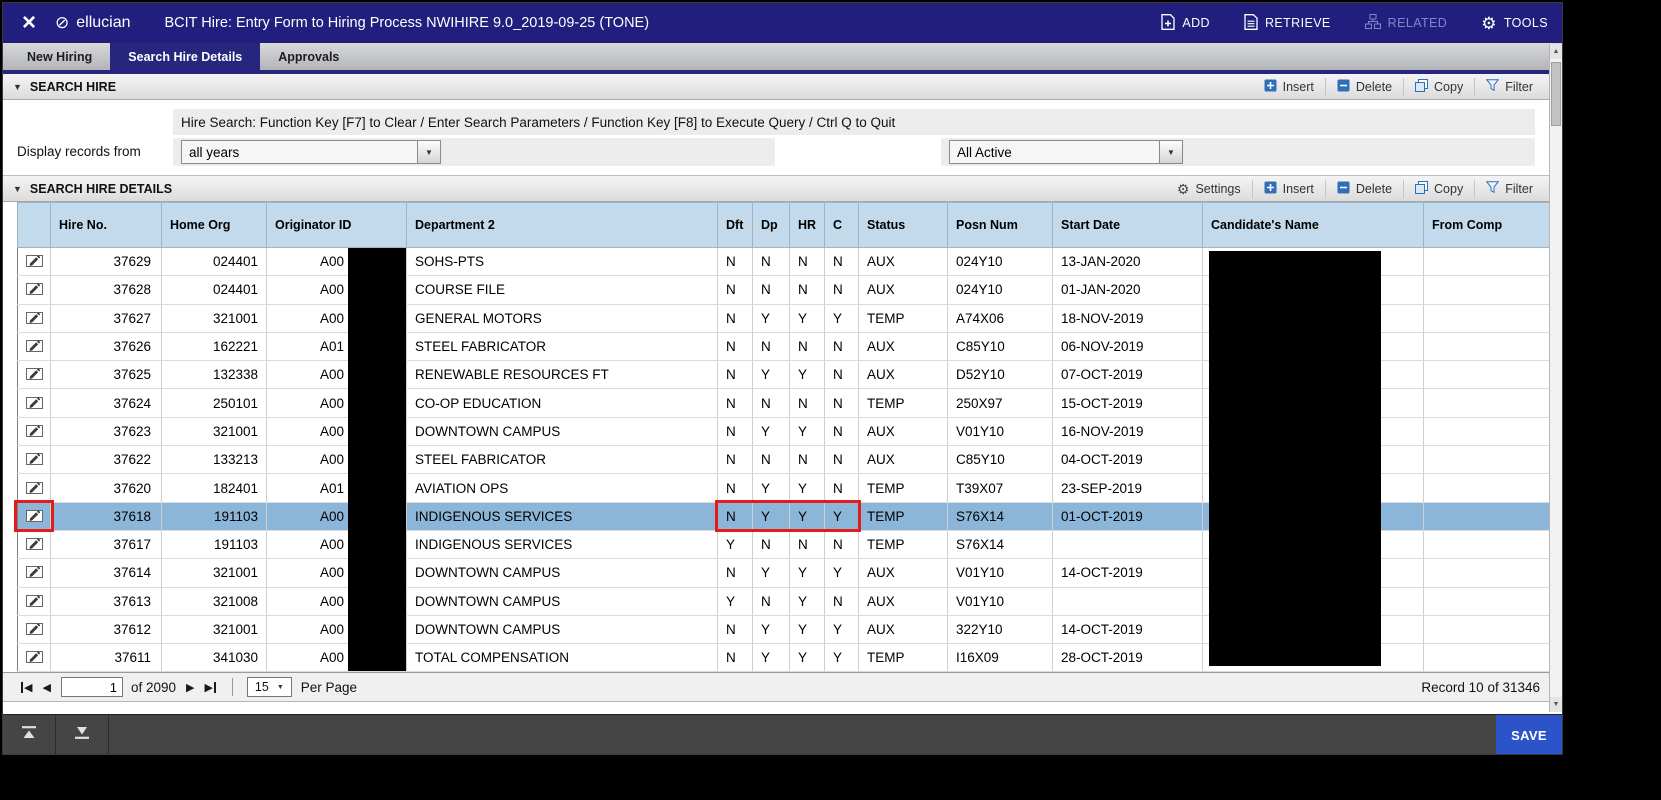 This screenshot has width=1661, height=800. What do you see at coordinates (1127, 573) in the screenshot?
I see `cell-start-date: 14-OCT-2019` at bounding box center [1127, 573].